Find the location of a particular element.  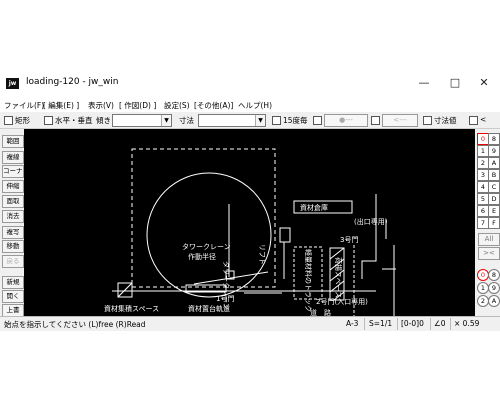

menu-edit: [ 編集(E) ] is located at coordinates (61, 105).